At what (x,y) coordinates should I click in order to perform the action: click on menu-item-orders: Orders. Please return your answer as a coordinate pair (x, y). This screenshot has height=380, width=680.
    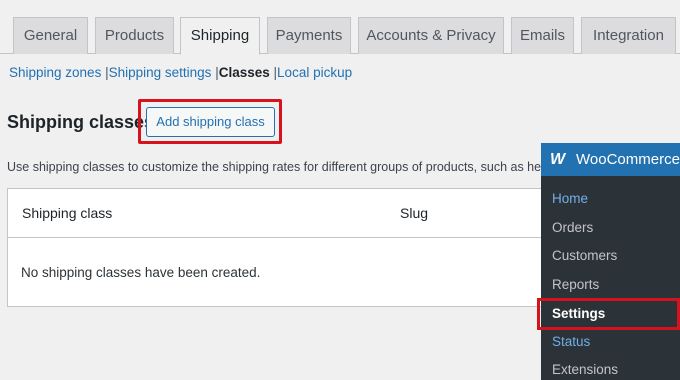
    Looking at the image, I should click on (572, 227).